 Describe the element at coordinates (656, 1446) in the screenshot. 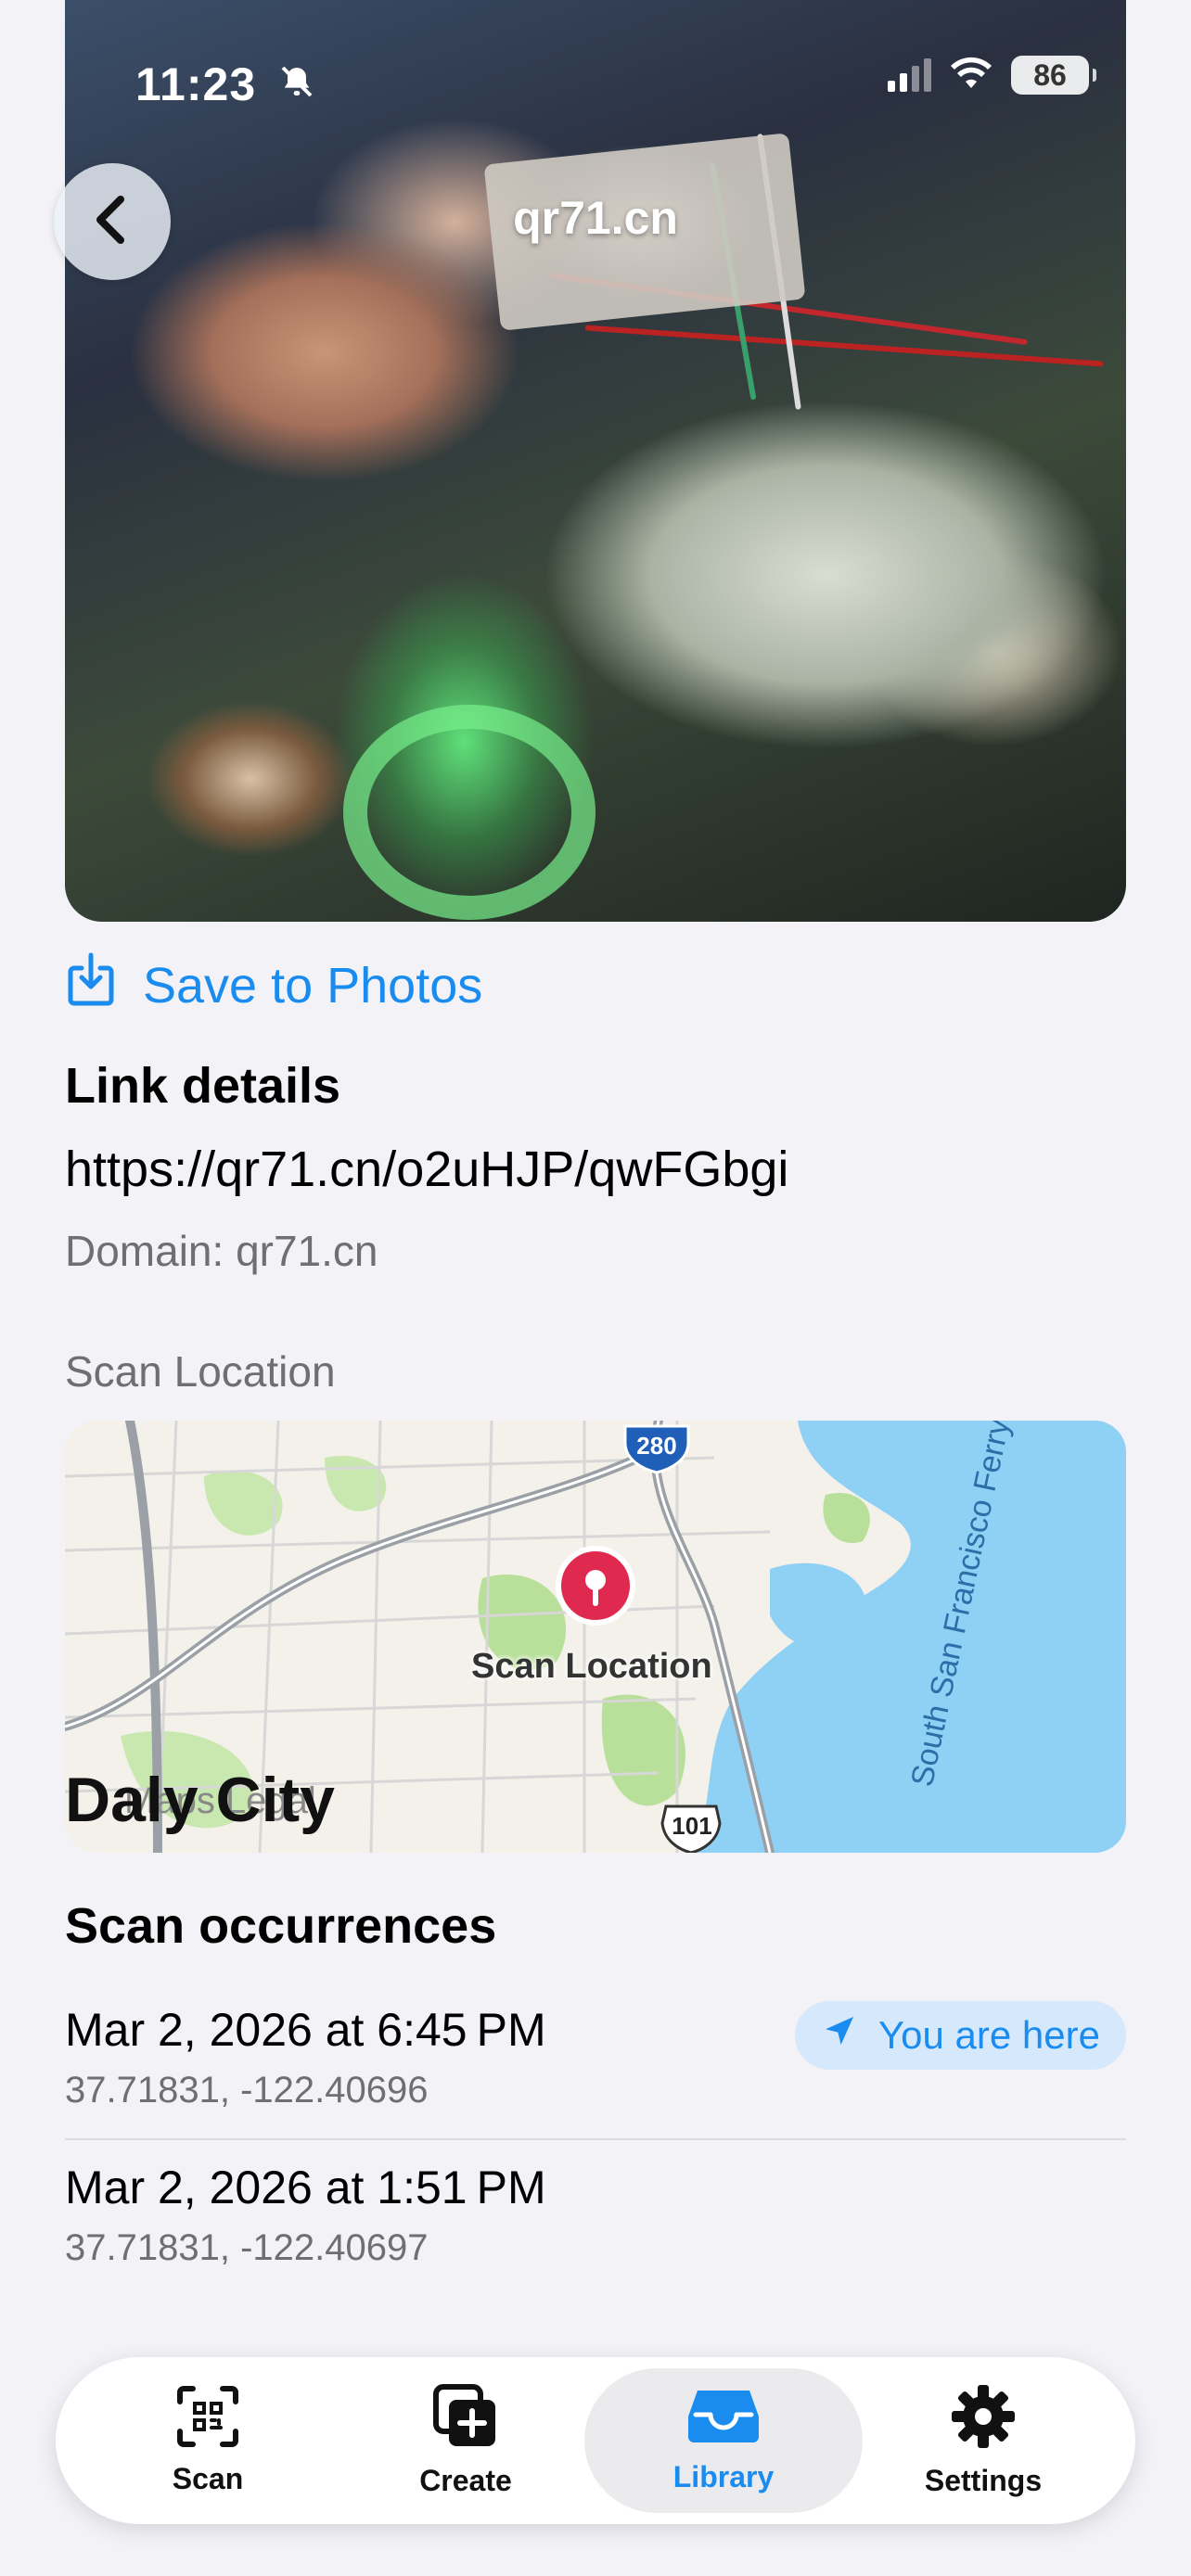

I see `shield-280-label: 280` at that location.